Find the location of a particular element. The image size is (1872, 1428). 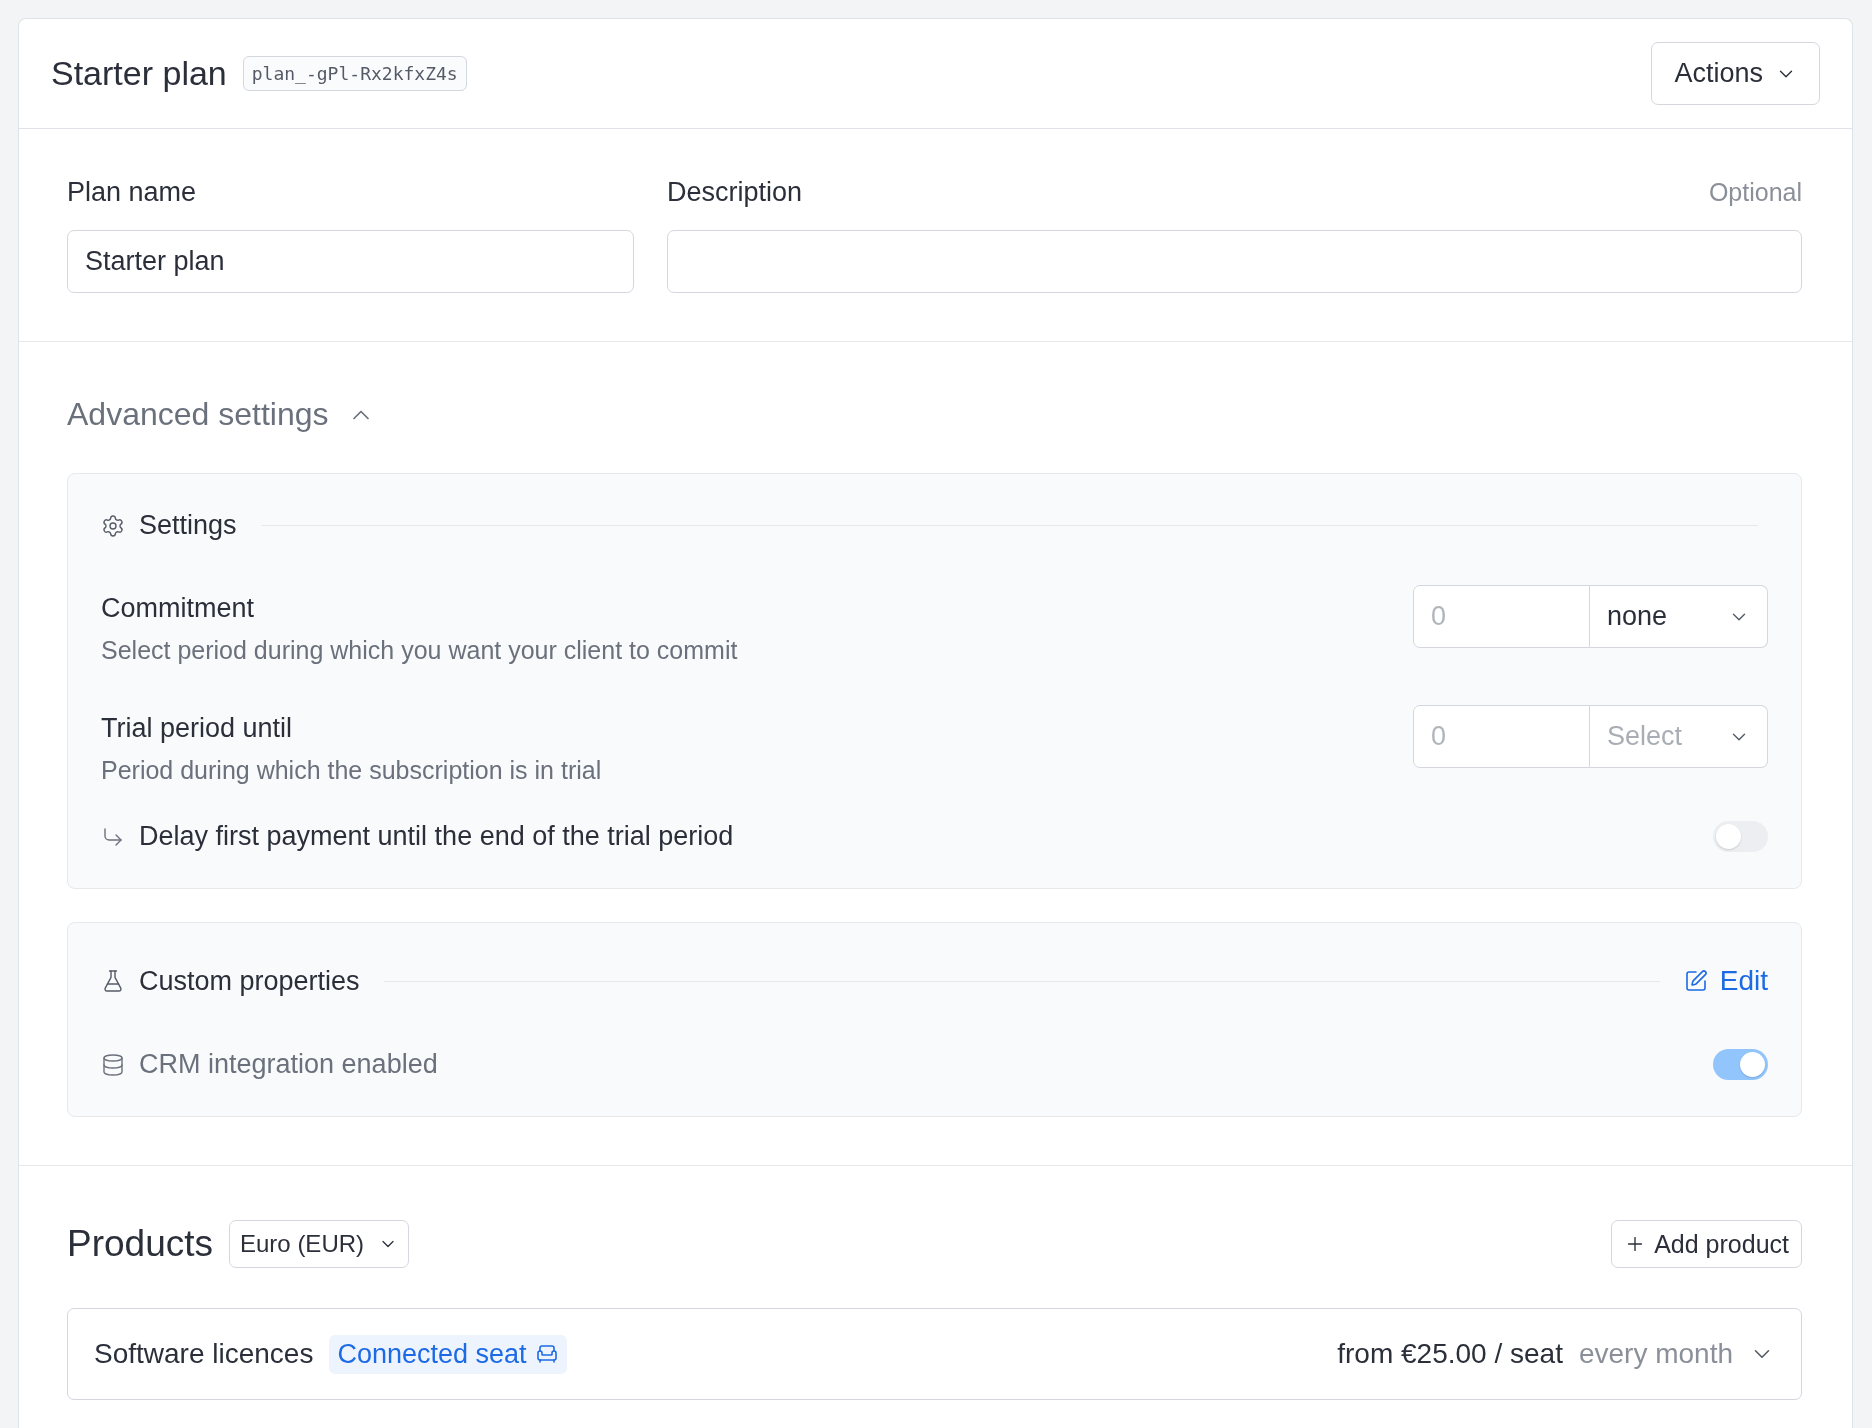

delay-label: Delay first payment until the end of the trial period is located at coordinates (436, 836).